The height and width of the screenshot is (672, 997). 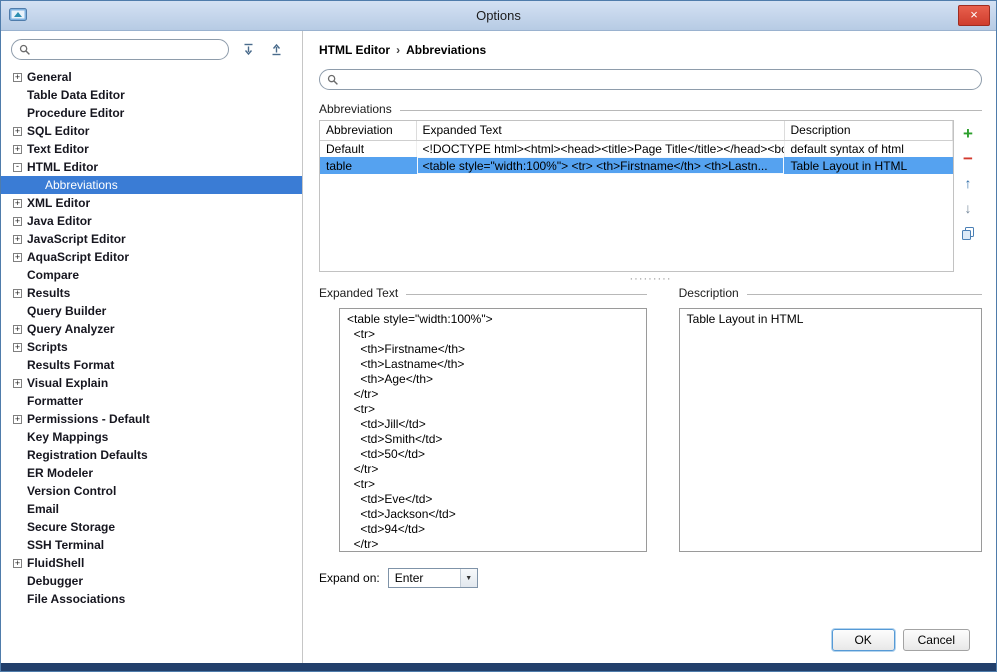 I want to click on sidebar-item-javascript-editor: JavaScript Editor, so click(x=151, y=239).